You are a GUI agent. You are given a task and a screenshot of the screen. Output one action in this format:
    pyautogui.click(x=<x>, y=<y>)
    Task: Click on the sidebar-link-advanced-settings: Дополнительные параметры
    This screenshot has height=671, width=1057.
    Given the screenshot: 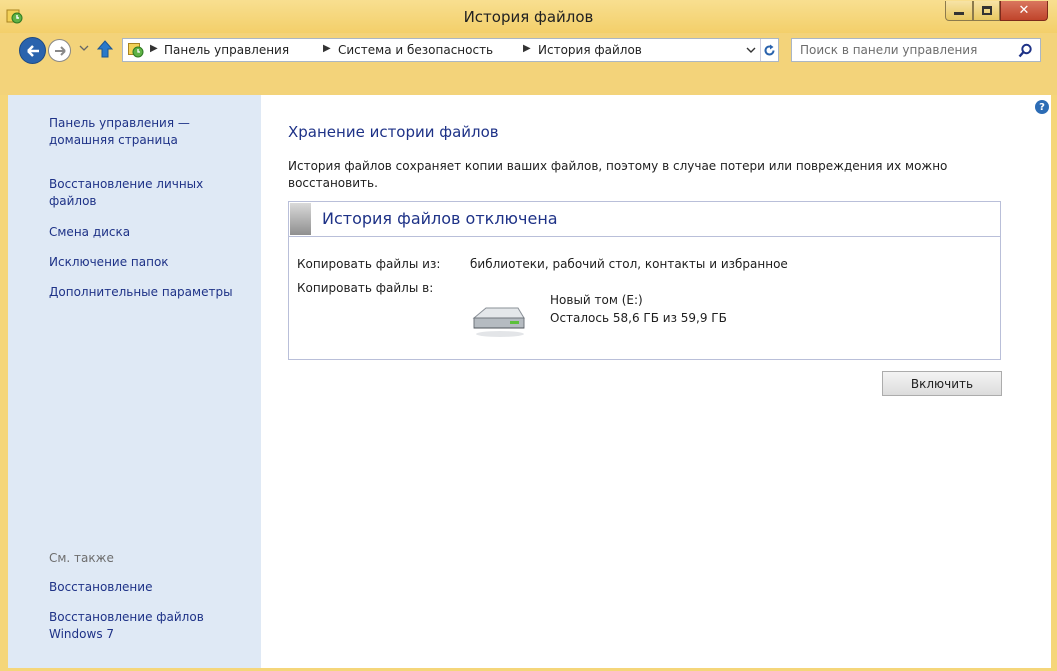 What is the action you would take?
    pyautogui.click(x=141, y=292)
    